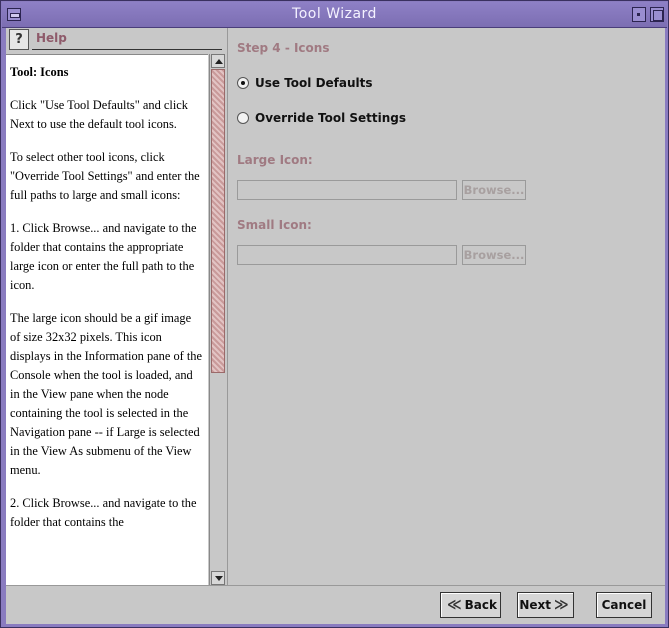 This screenshot has height=628, width=669. I want to click on scroll-thumb, so click(218, 221).